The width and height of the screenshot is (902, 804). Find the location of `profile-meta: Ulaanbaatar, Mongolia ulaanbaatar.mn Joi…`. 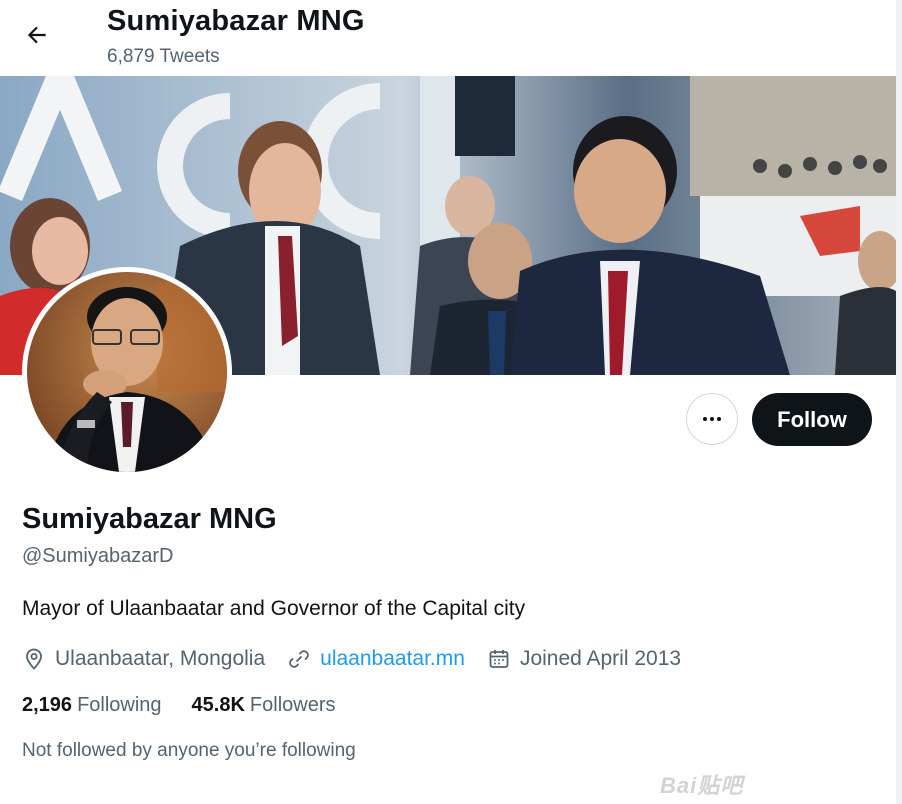

profile-meta: Ulaanbaatar, Mongolia ulaanbaatar.mn Joi… is located at coordinates (362, 659).